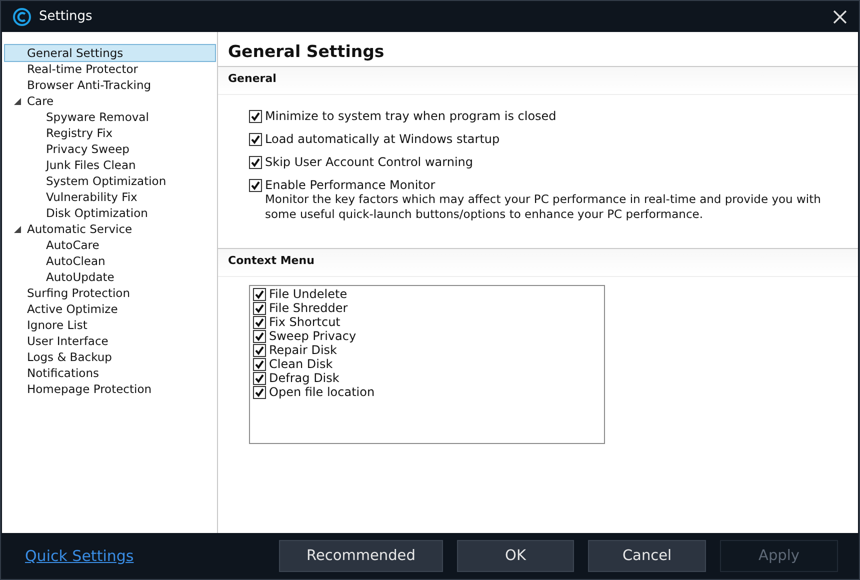 This screenshot has height=580, width=860. I want to click on sidebar-item: Privacy Sweep, so click(110, 149).